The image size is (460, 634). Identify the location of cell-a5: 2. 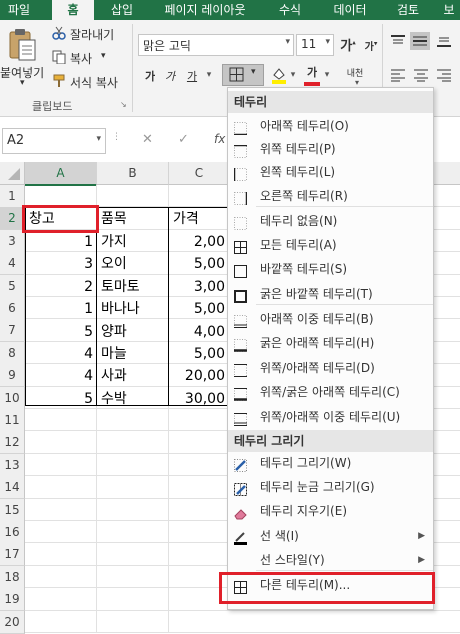
(61, 287).